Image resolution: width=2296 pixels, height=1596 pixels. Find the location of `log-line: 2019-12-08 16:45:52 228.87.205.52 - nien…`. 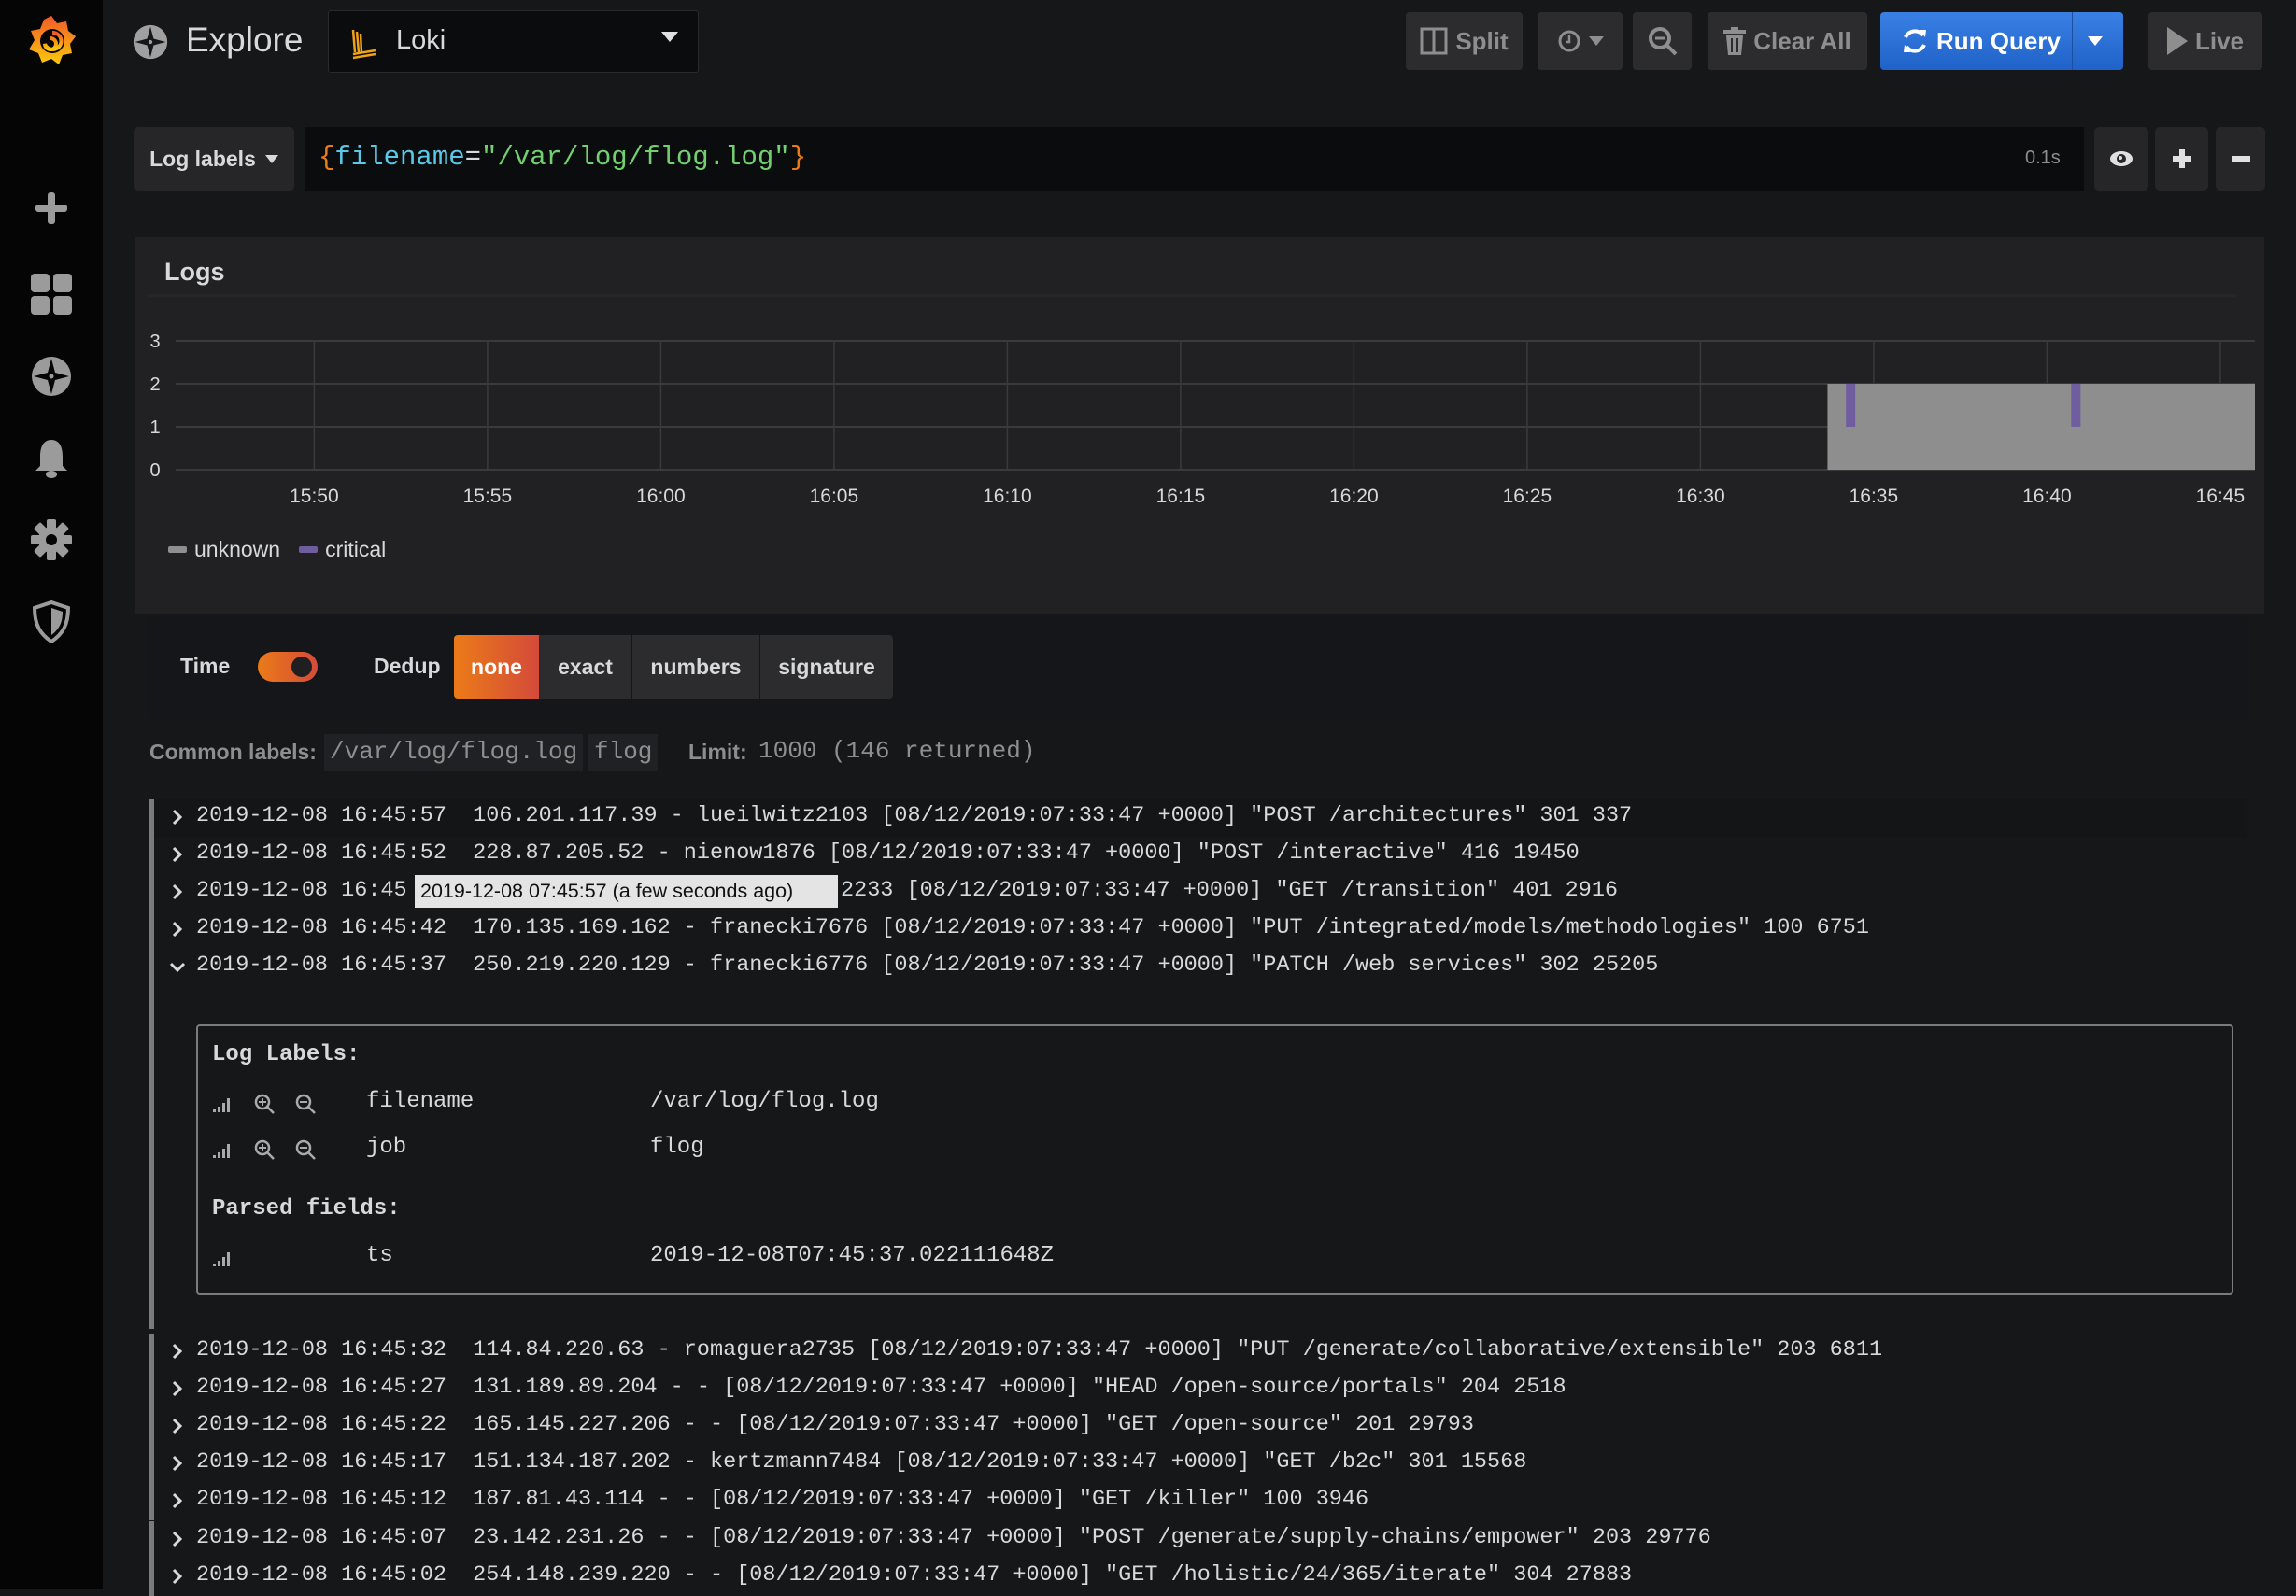

log-line: 2019-12-08 16:45:52 228.87.205.52 - nien… is located at coordinates (888, 853).